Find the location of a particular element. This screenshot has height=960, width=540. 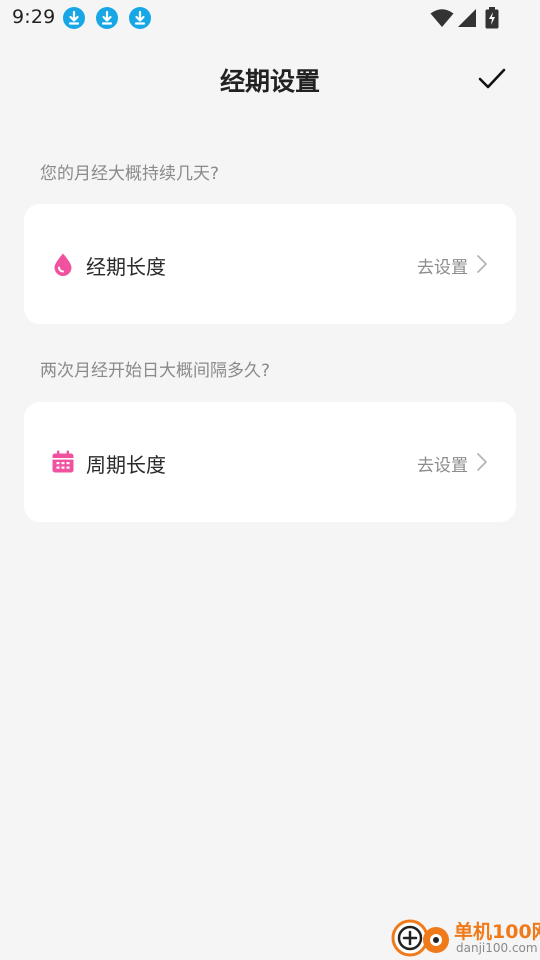

calendar-icon is located at coordinates (63, 461).